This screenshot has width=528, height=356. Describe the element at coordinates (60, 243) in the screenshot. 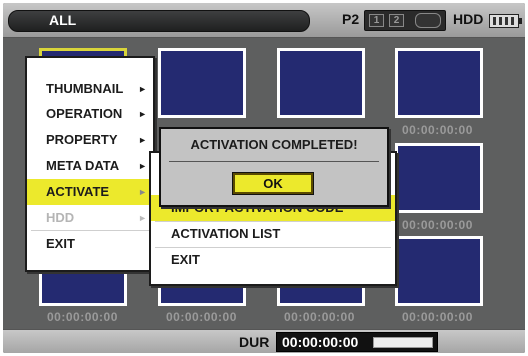

I see `menu-item-label: EXIT` at that location.